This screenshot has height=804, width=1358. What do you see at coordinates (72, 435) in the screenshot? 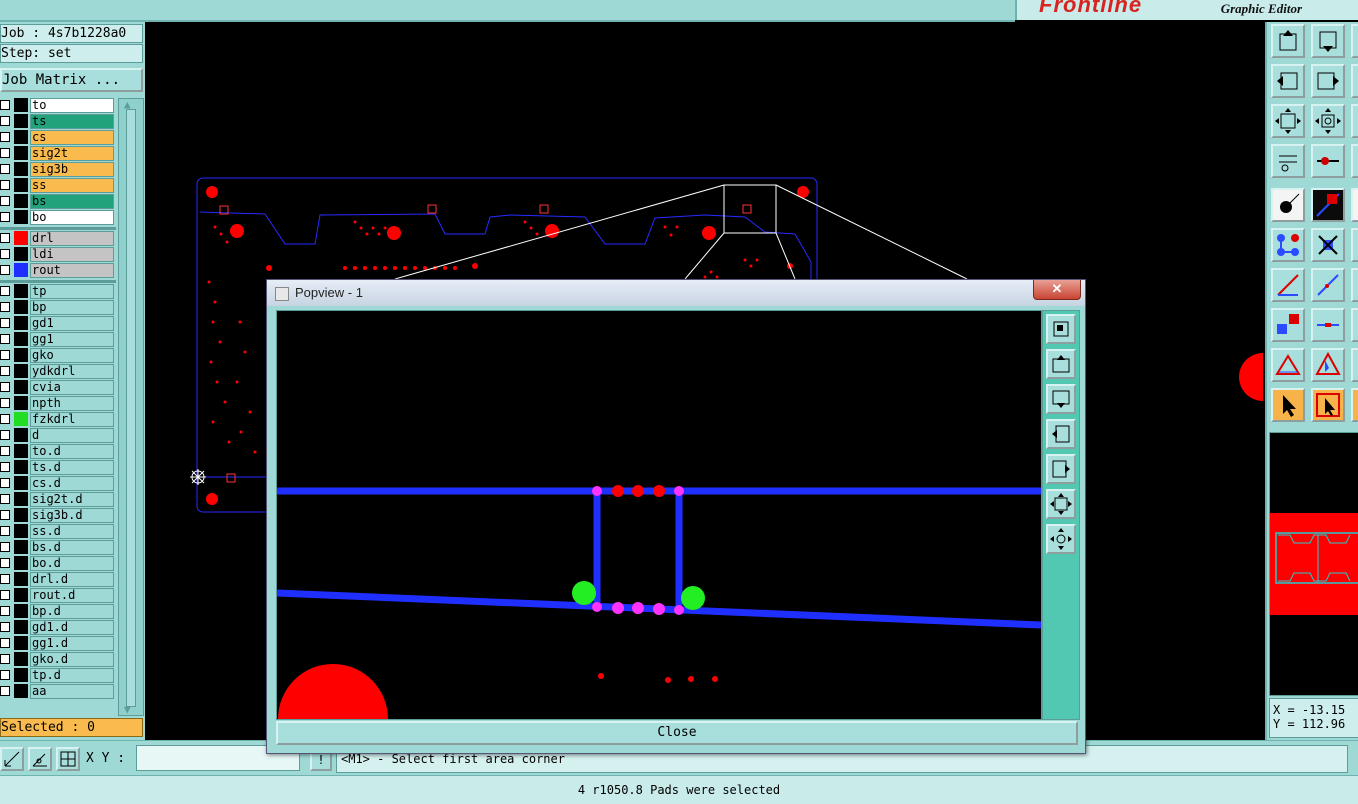
I see `layer-name: d` at bounding box center [72, 435].